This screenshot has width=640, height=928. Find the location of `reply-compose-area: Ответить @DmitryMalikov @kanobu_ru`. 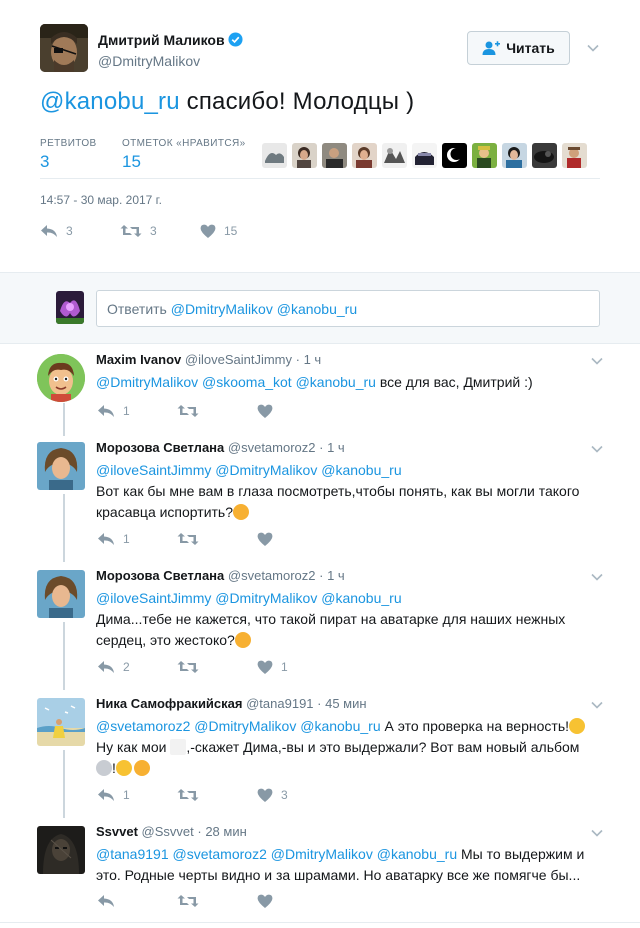

reply-compose-area: Ответить @DmitryMalikov @kanobu_ru is located at coordinates (320, 308).